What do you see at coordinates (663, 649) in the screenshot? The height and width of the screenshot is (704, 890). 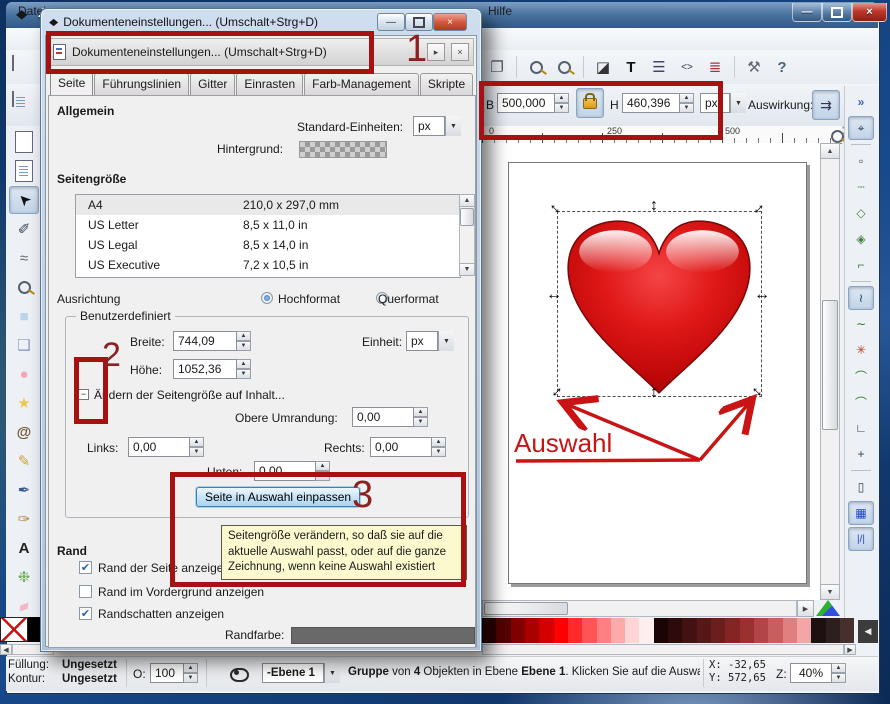 I see `palette-scrollbar` at bounding box center [663, 649].